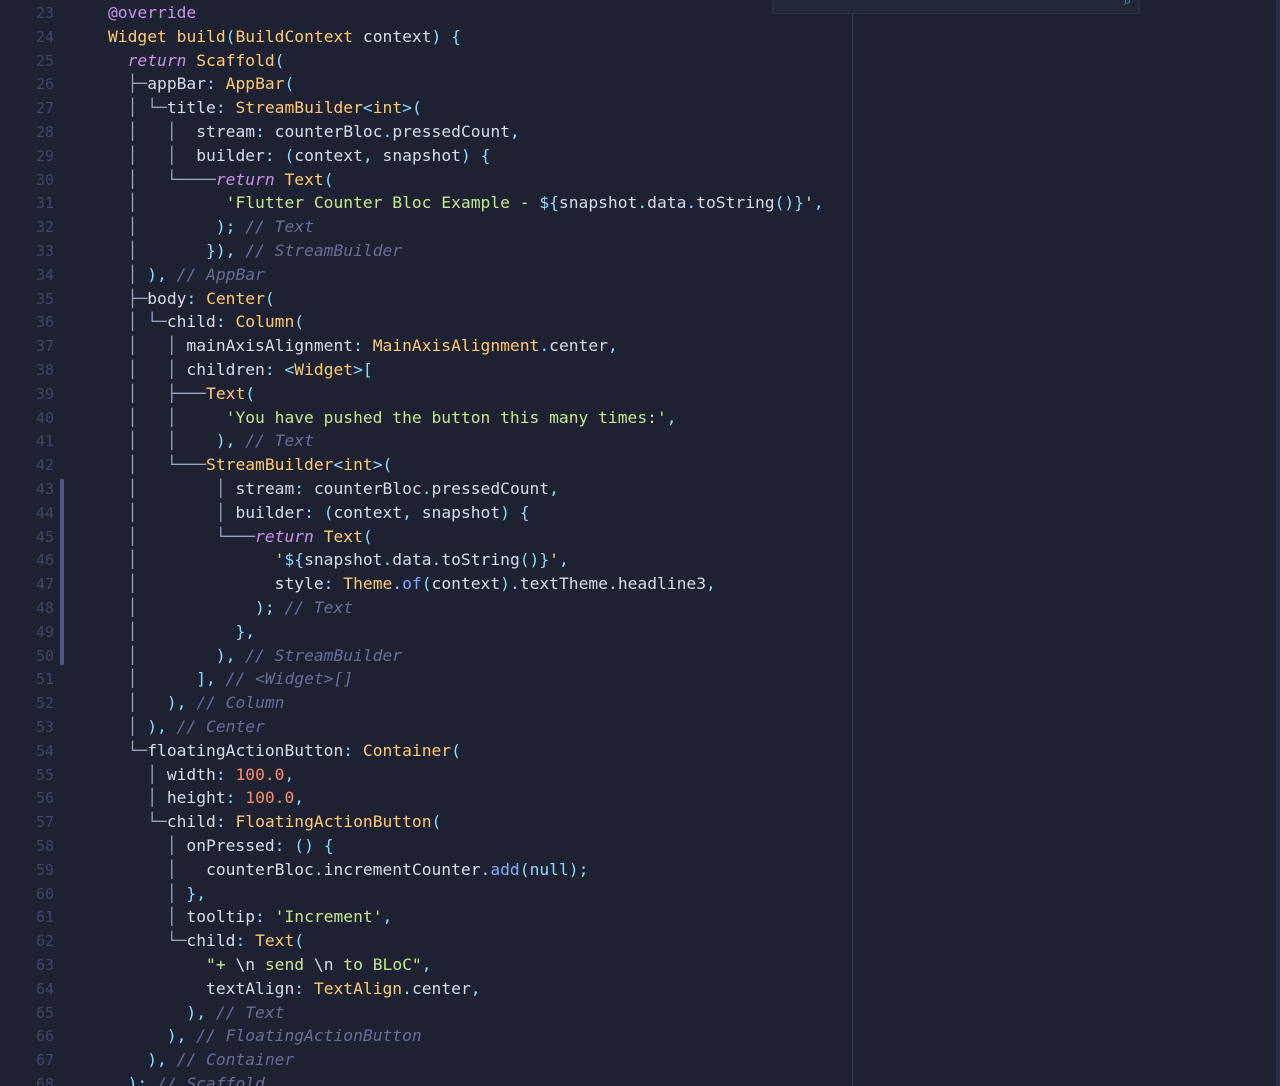  I want to click on code-line: ), // FloatingActionButton, so click(265, 1036).